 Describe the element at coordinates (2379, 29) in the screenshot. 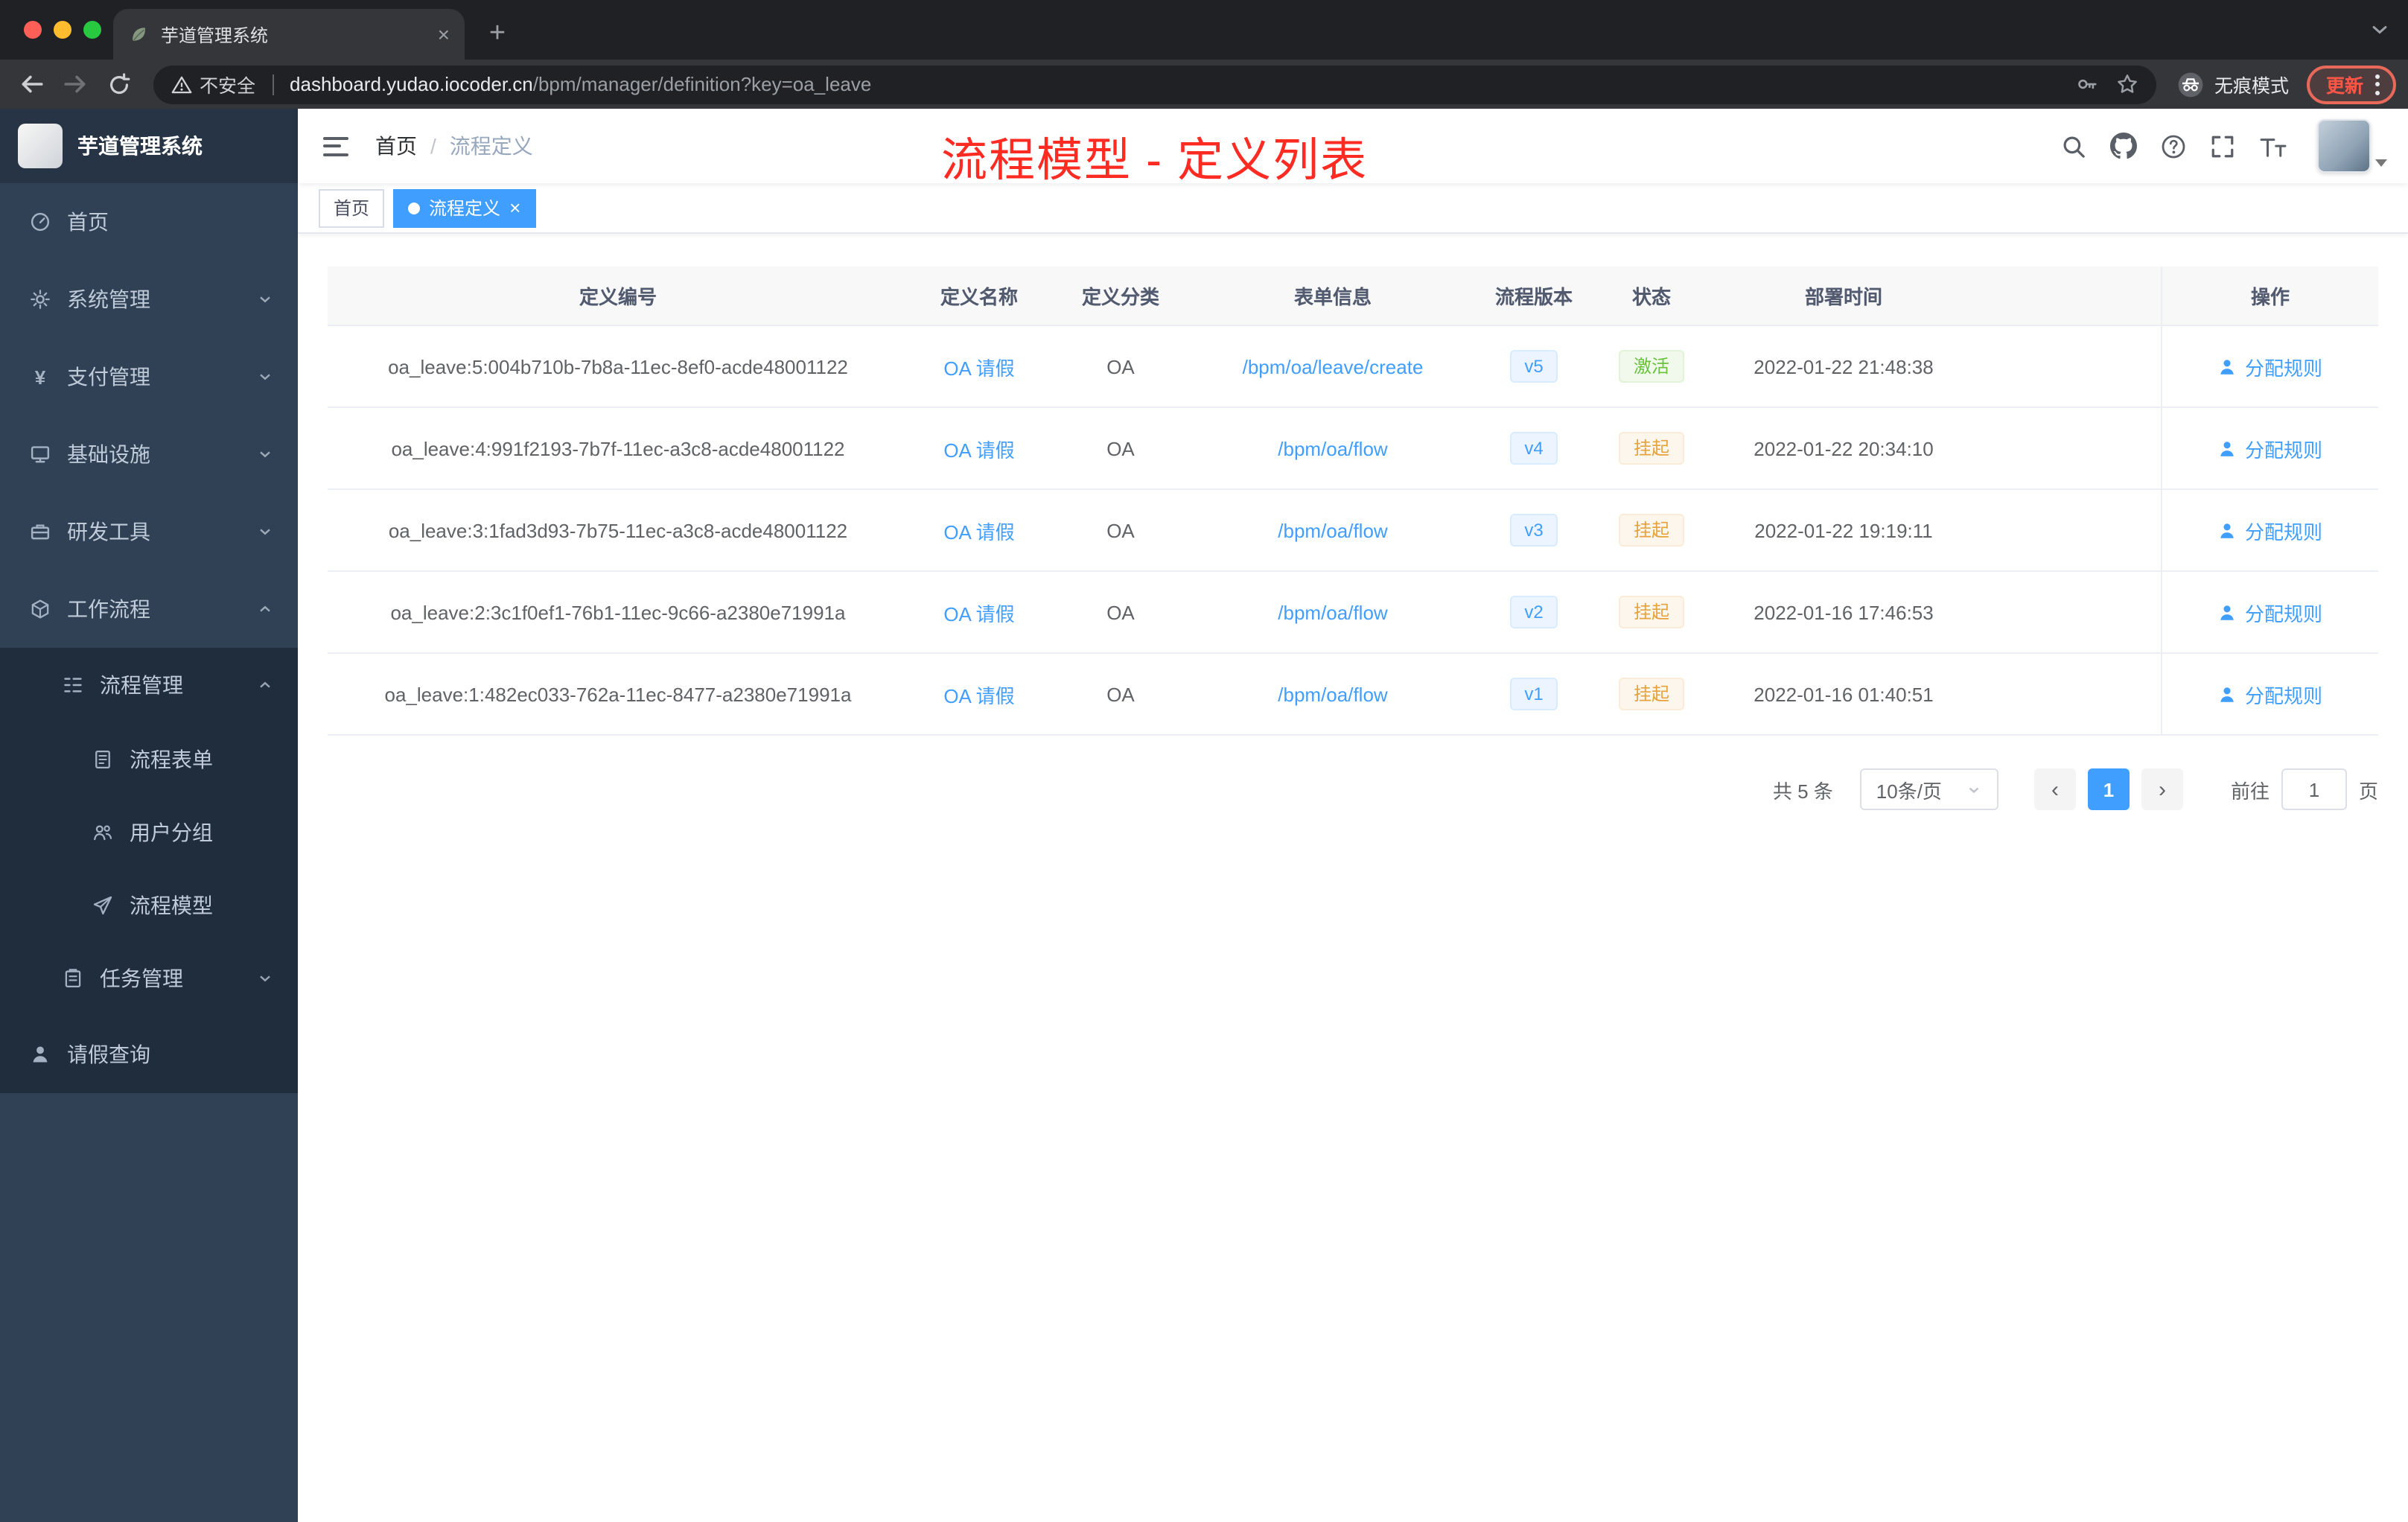

I see `tab-search-chevron-icon` at that location.